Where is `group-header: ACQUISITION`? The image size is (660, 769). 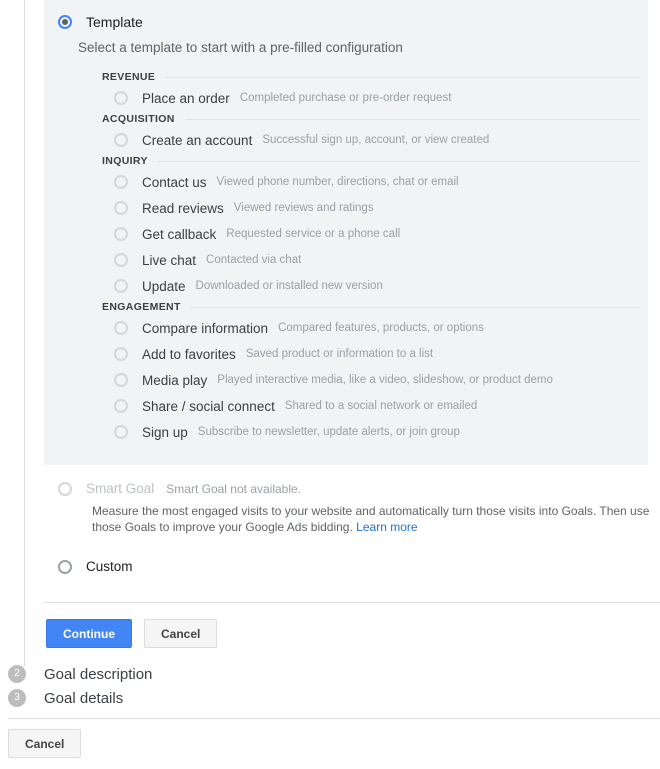 group-header: ACQUISITION is located at coordinates (375, 119).